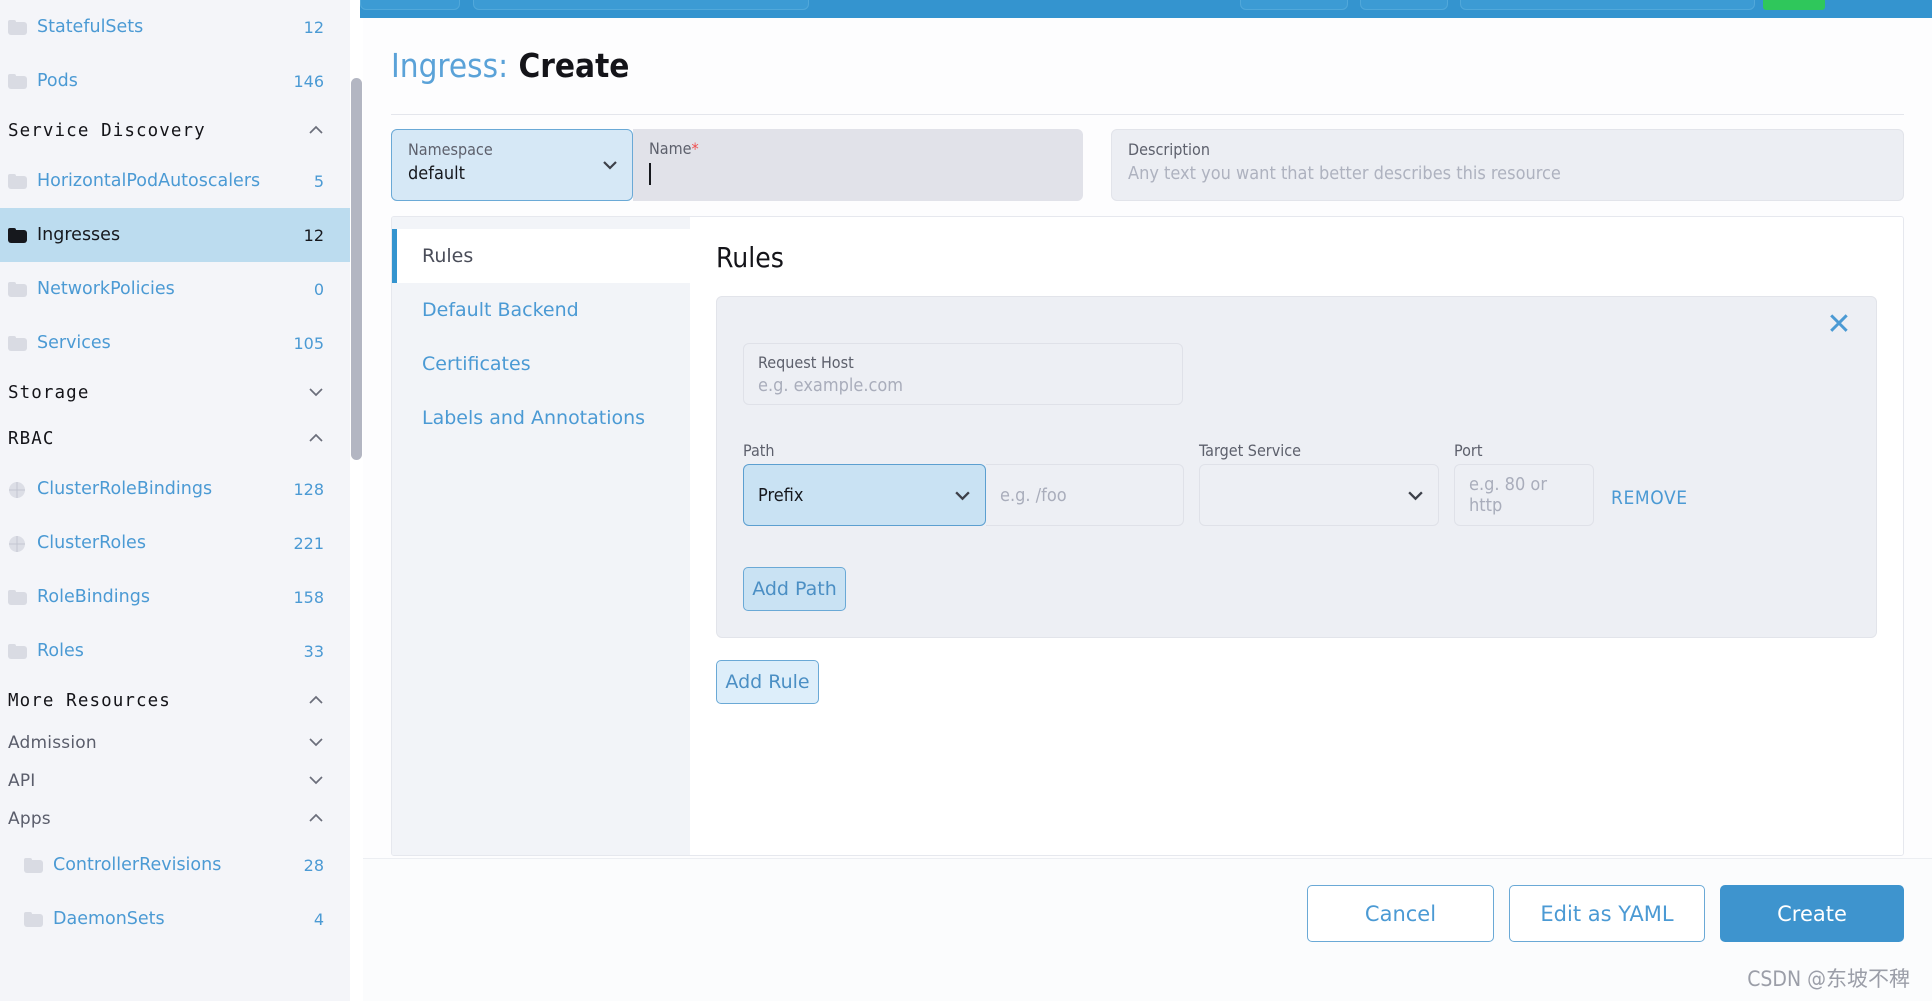 The width and height of the screenshot is (1932, 1001). Describe the element at coordinates (963, 374) in the screenshot. I see `request-host-field: Request Host e.g. example.com` at that location.